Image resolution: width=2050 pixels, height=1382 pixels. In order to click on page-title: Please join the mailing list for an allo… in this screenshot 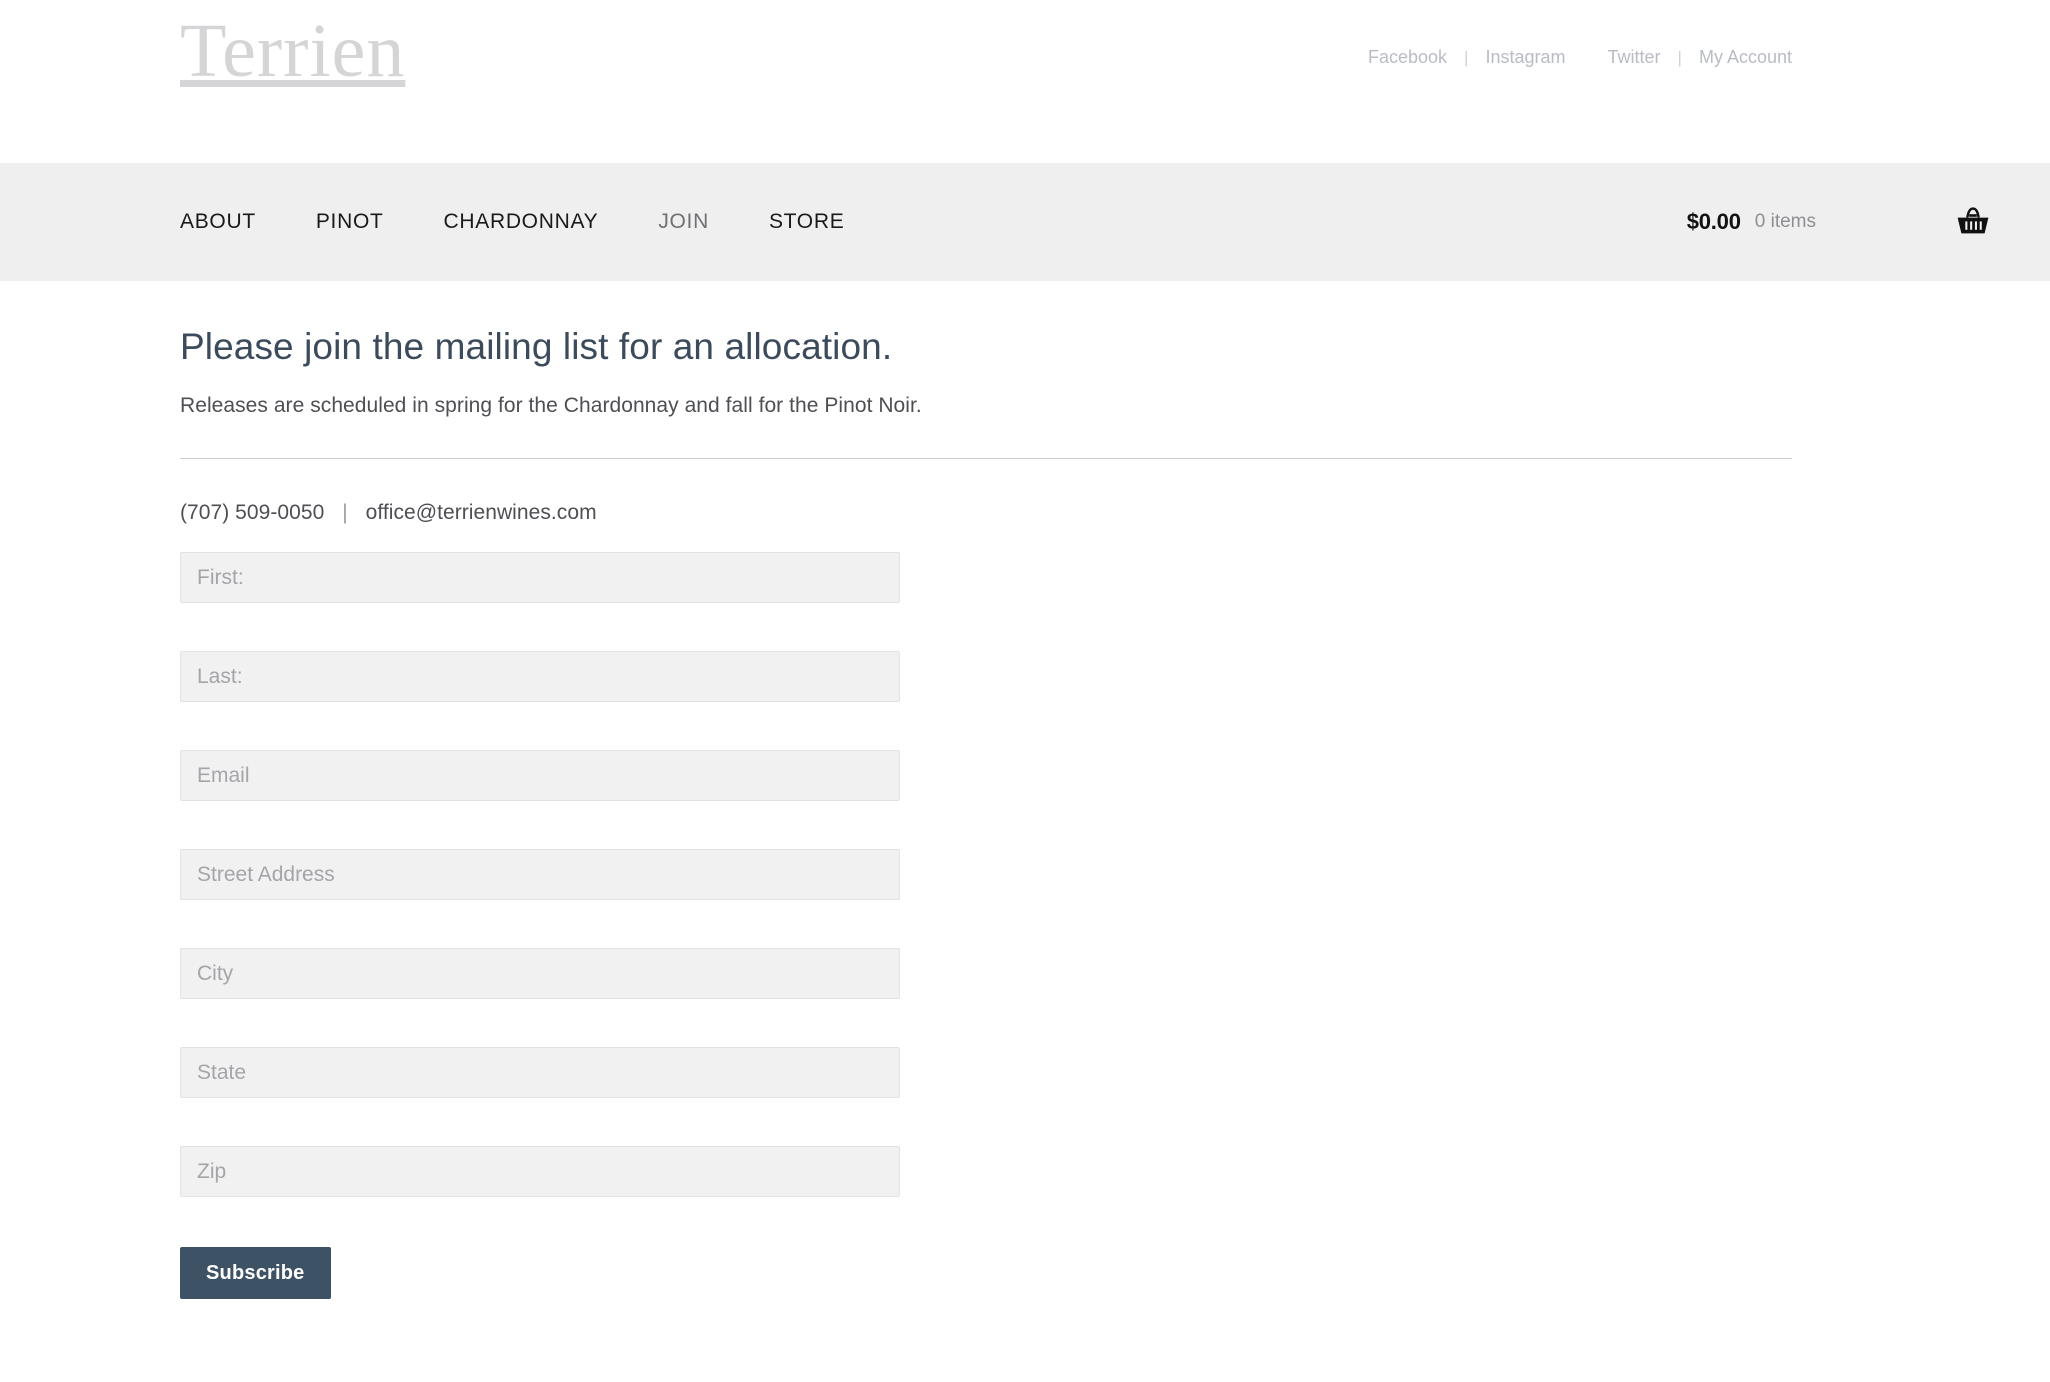, I will do `click(536, 346)`.